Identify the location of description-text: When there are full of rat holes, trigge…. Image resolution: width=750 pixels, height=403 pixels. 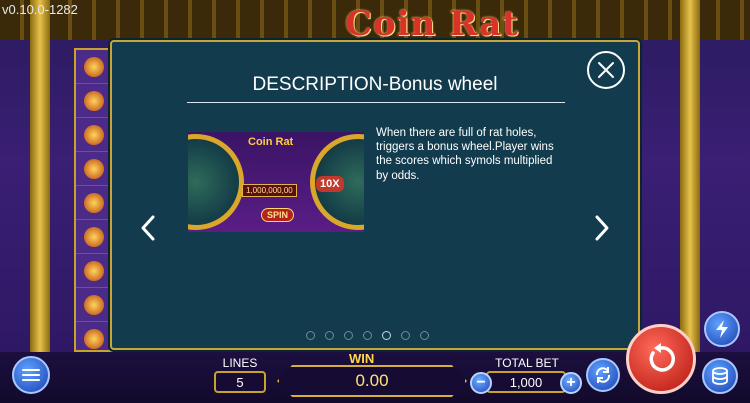
(465, 154).